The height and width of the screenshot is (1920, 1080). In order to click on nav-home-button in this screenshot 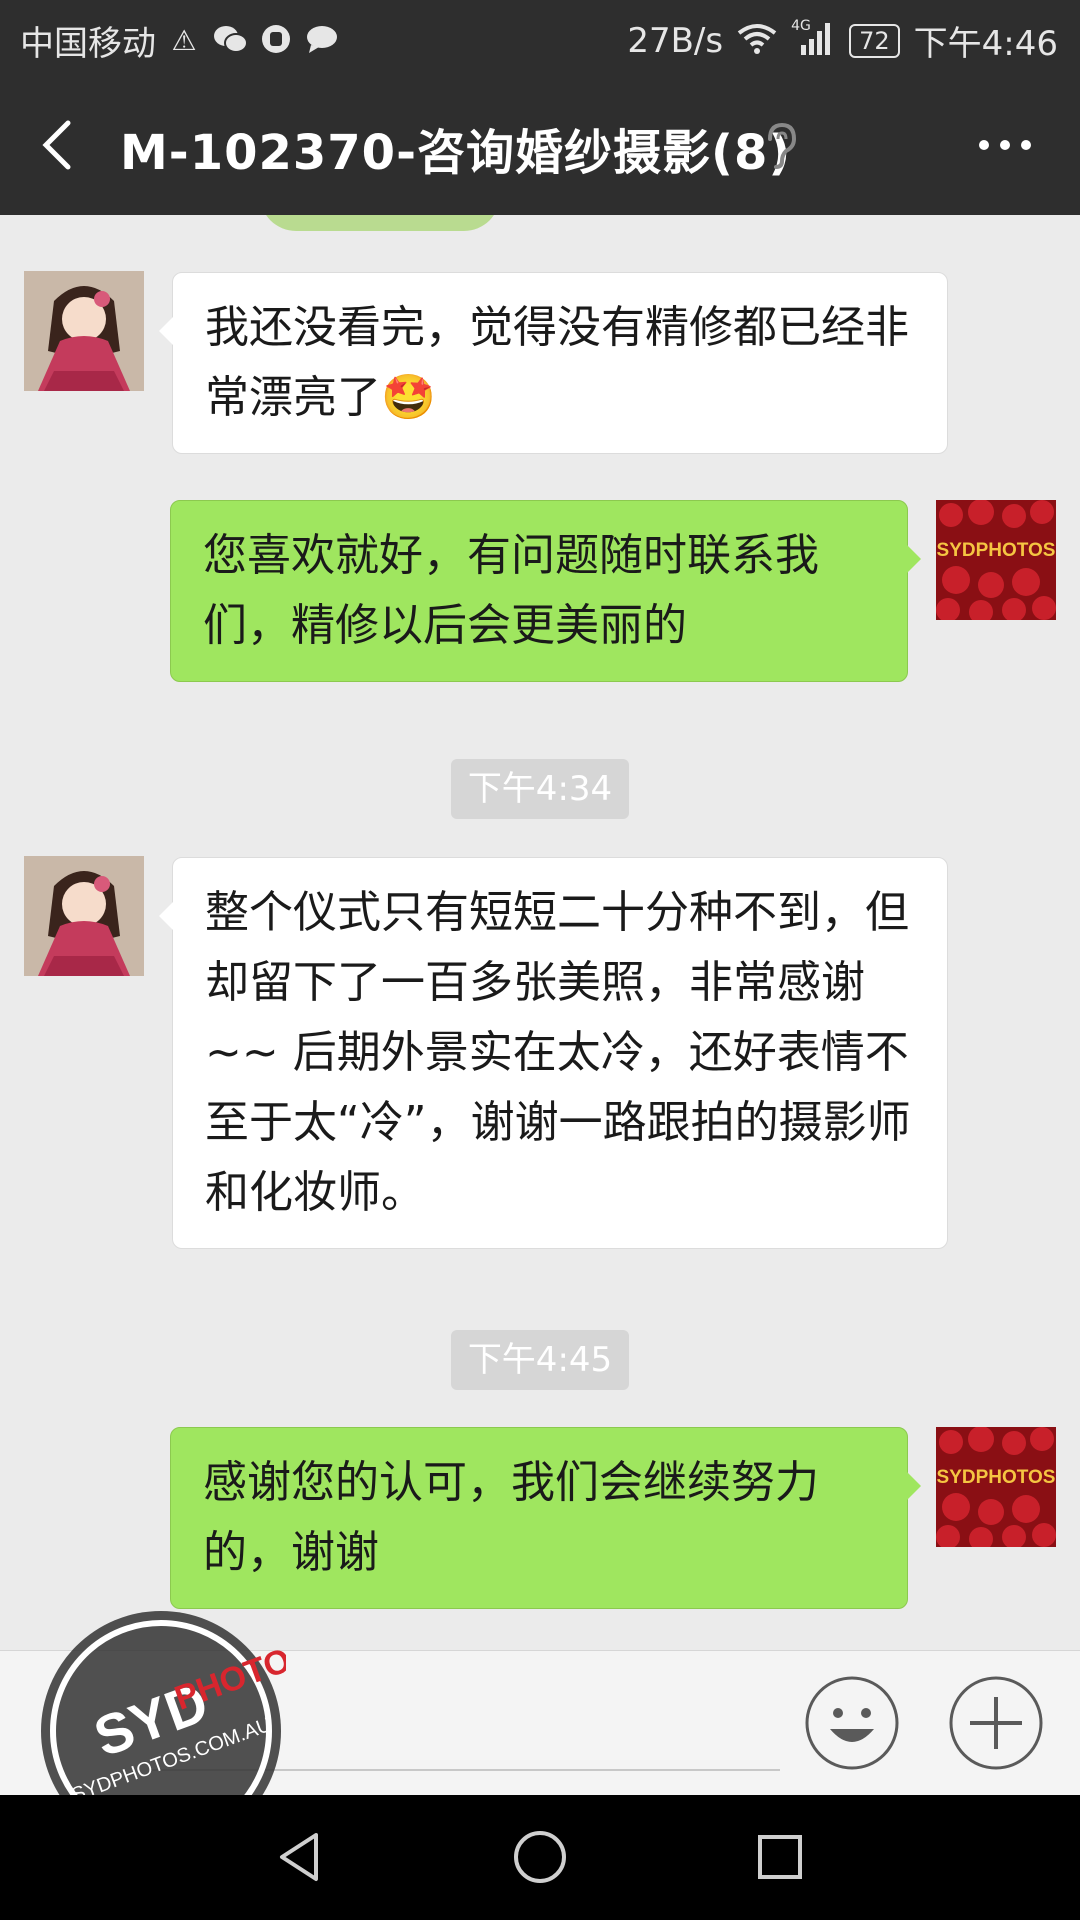, I will do `click(540, 1857)`.